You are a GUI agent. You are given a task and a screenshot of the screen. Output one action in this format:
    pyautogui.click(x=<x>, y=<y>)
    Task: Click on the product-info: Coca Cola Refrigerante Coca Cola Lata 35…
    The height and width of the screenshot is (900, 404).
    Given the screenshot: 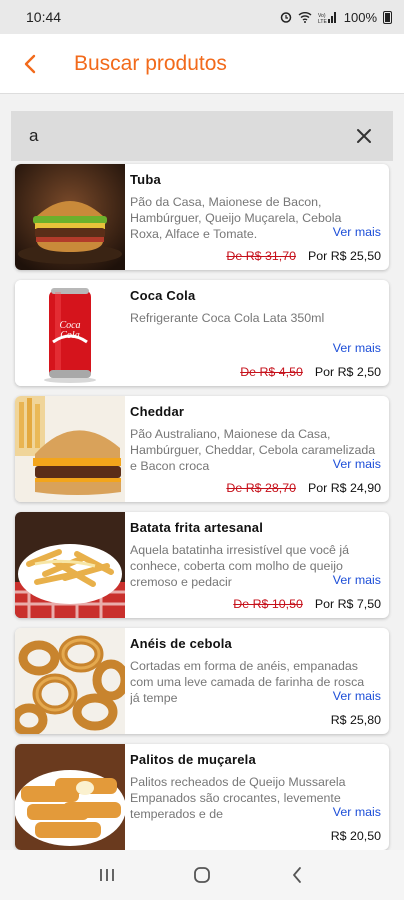 What is the action you would take?
    pyautogui.click(x=257, y=333)
    